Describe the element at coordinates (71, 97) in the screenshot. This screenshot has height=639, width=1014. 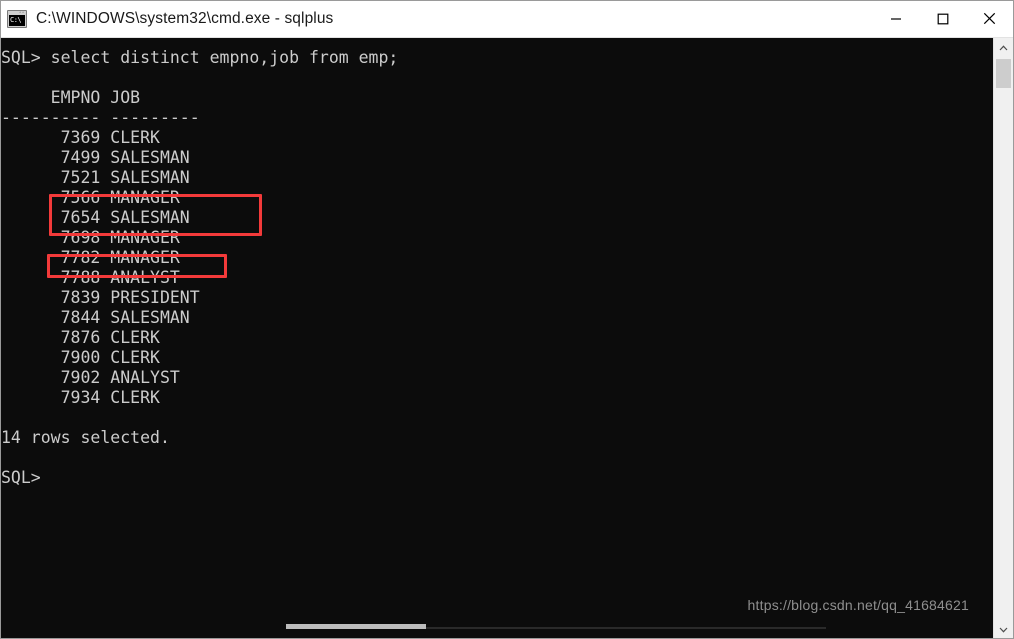
I see `terminal-line: EMPNO JOB` at that location.